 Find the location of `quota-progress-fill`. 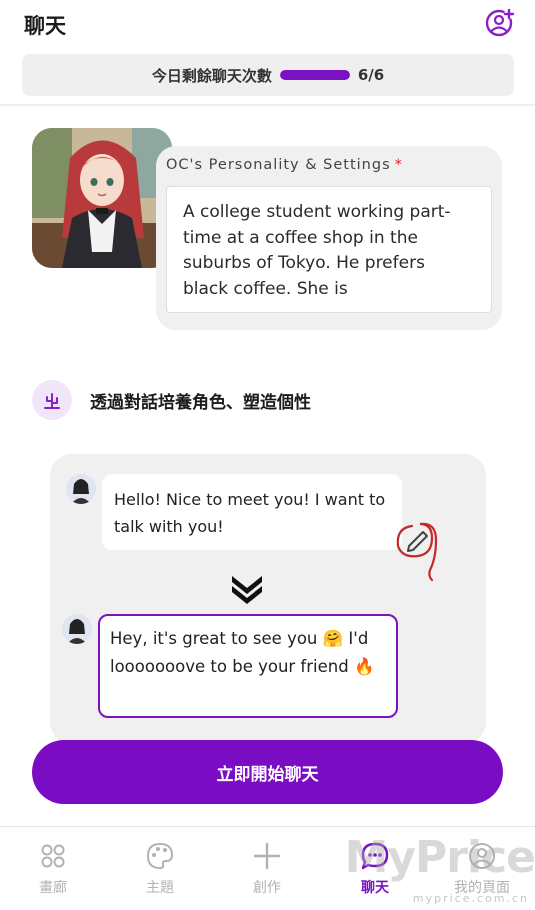

quota-progress-fill is located at coordinates (314, 75).